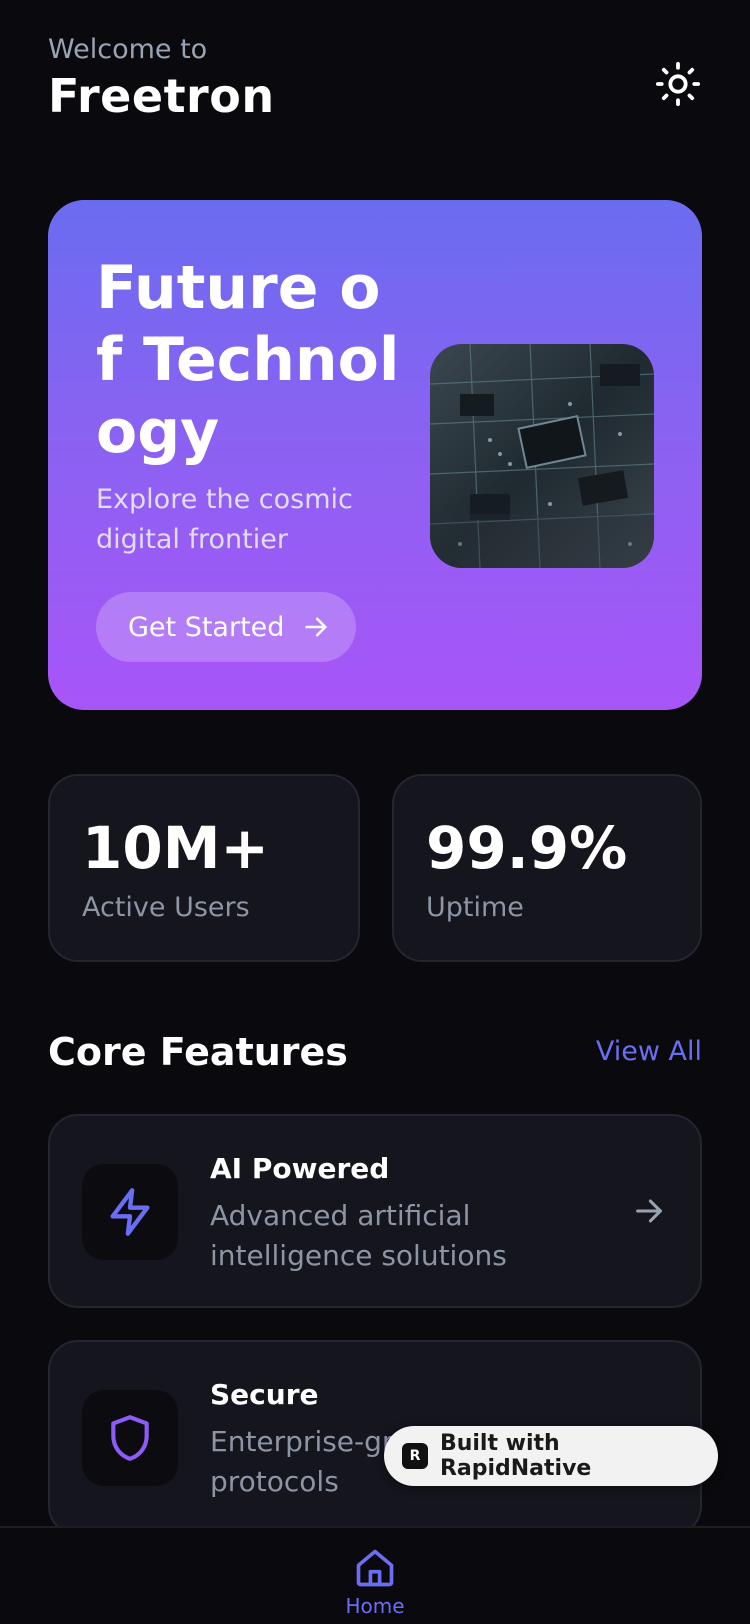  What do you see at coordinates (515, 1456) in the screenshot?
I see `badge-label: Built with RapidNative` at bounding box center [515, 1456].